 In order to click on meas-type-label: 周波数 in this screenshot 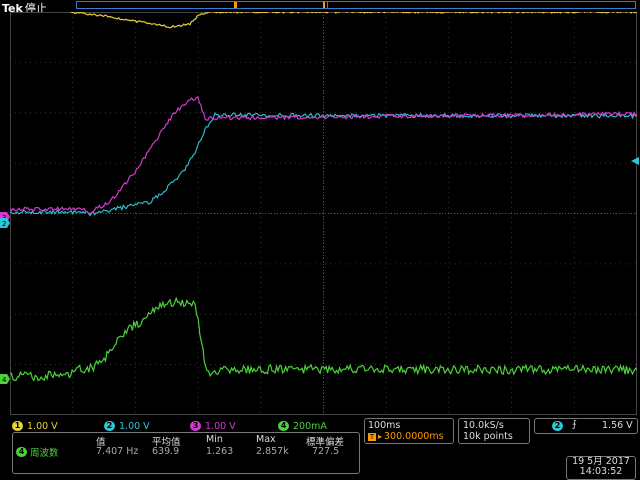, I will do `click(44, 452)`.